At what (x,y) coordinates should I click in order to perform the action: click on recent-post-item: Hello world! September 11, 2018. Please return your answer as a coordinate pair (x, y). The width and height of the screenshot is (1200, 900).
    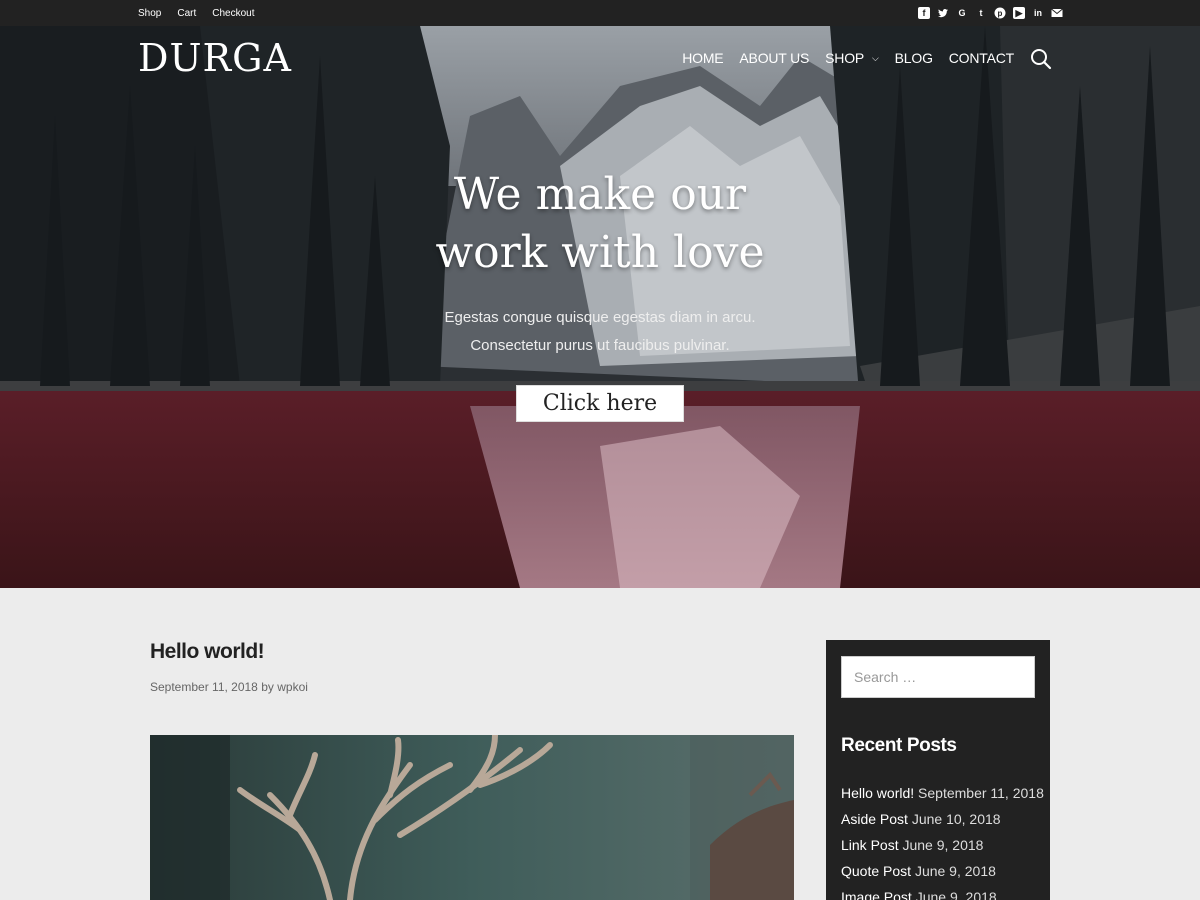
    Looking at the image, I should click on (942, 793).